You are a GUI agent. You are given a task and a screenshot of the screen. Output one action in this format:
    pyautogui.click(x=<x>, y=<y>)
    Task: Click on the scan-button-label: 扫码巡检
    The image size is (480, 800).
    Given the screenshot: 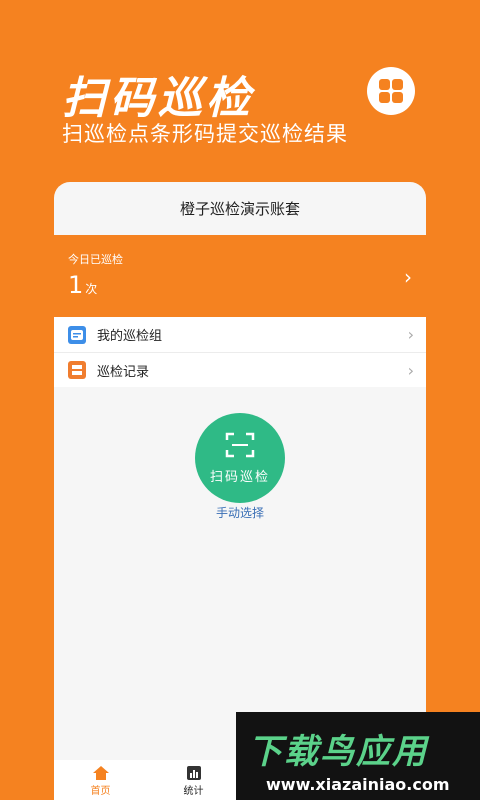 What is the action you would take?
    pyautogui.click(x=239, y=477)
    